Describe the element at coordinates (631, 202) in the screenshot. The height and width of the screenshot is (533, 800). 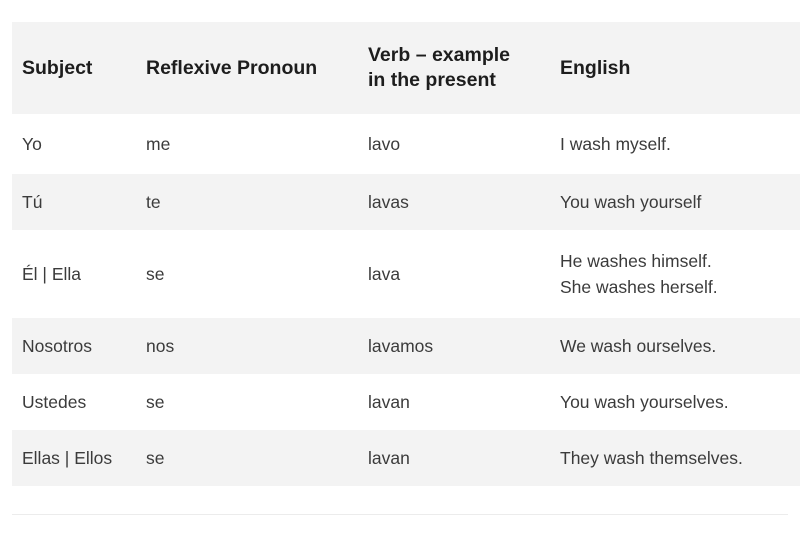
I see `cell-english-line-1: You wash yourself` at that location.